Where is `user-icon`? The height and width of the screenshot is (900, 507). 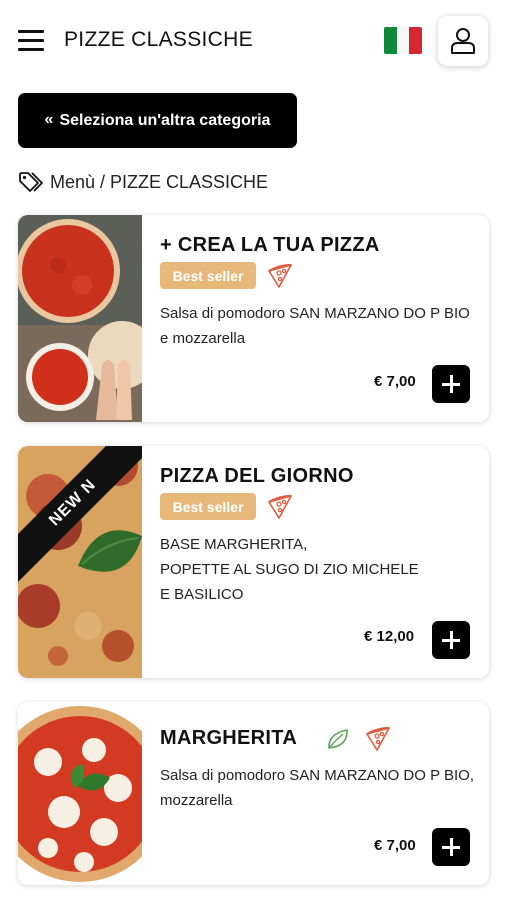
user-icon is located at coordinates (463, 41).